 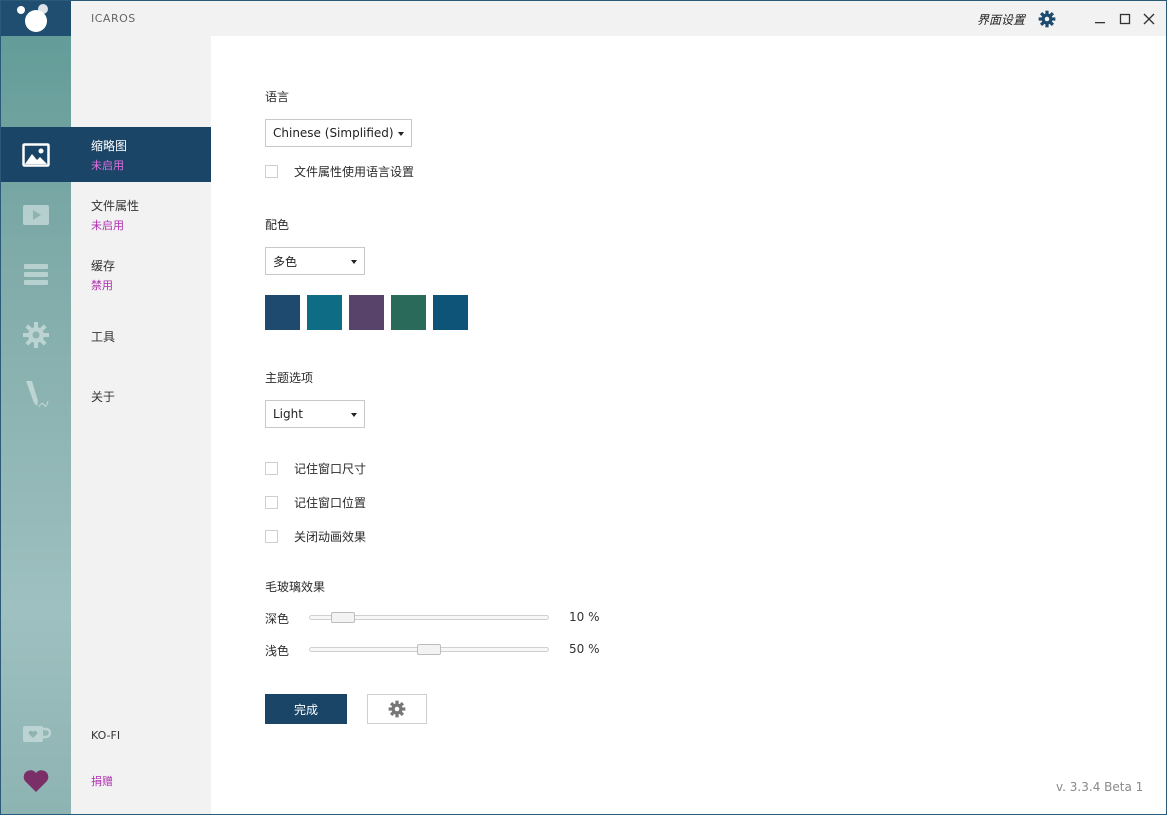 I want to click on language-heading: 语言, so click(x=277, y=97).